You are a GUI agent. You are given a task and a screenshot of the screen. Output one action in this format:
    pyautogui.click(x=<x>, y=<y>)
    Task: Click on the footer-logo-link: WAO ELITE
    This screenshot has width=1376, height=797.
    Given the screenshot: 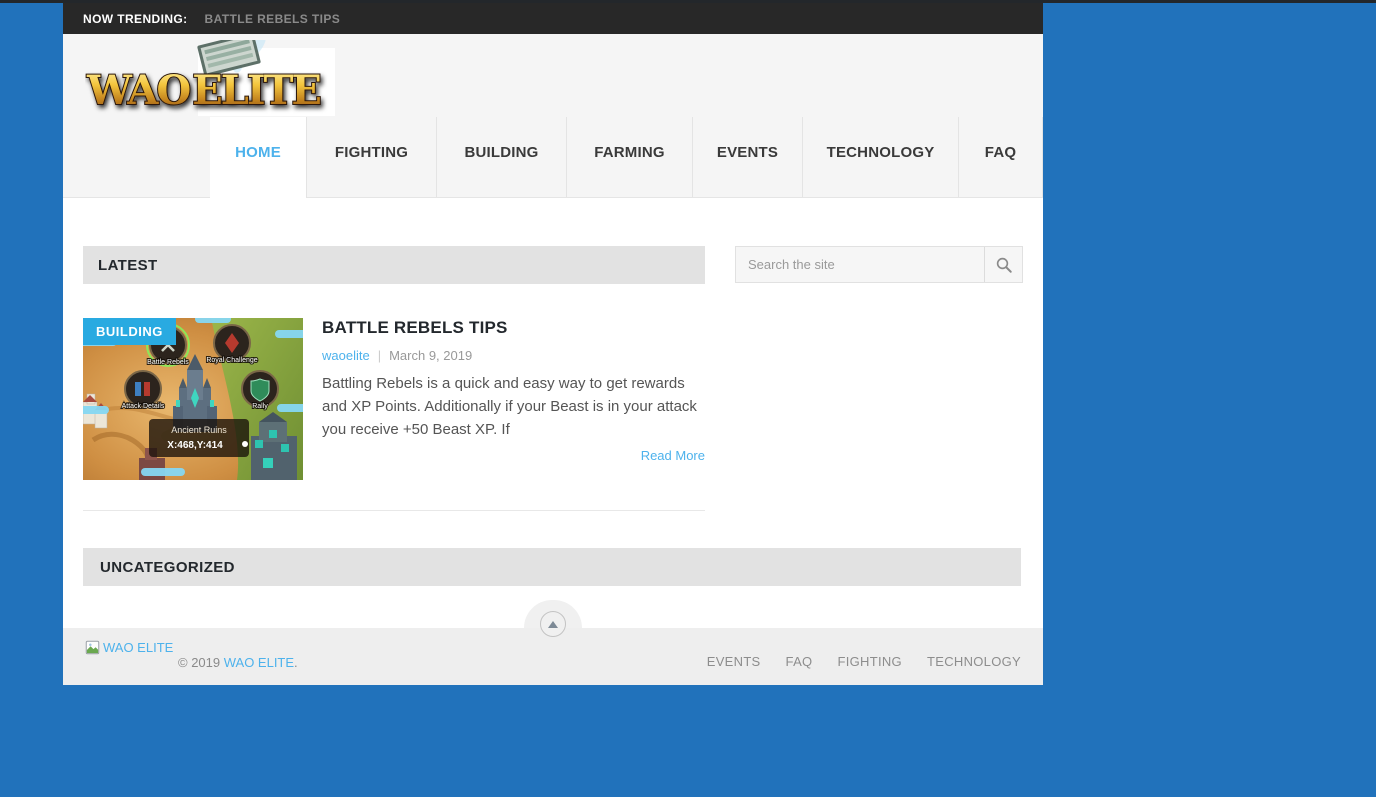 What is the action you would take?
    pyautogui.click(x=129, y=647)
    